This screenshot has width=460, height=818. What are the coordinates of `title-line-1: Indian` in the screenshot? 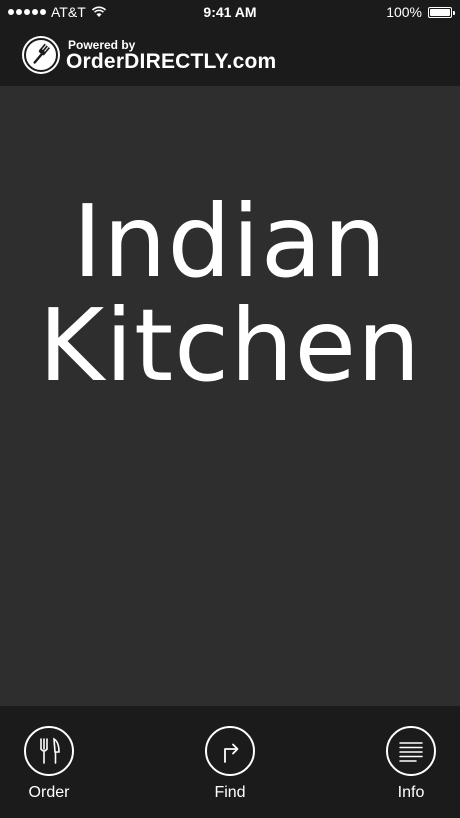 It's located at (230, 241).